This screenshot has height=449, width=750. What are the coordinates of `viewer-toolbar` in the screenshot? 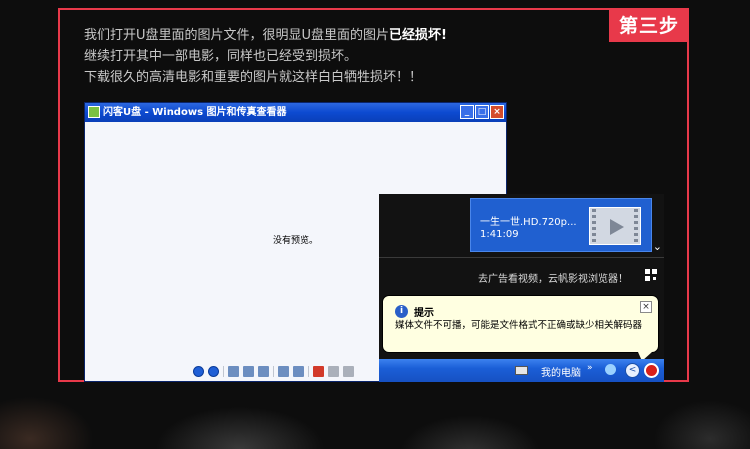 It's located at (273, 371).